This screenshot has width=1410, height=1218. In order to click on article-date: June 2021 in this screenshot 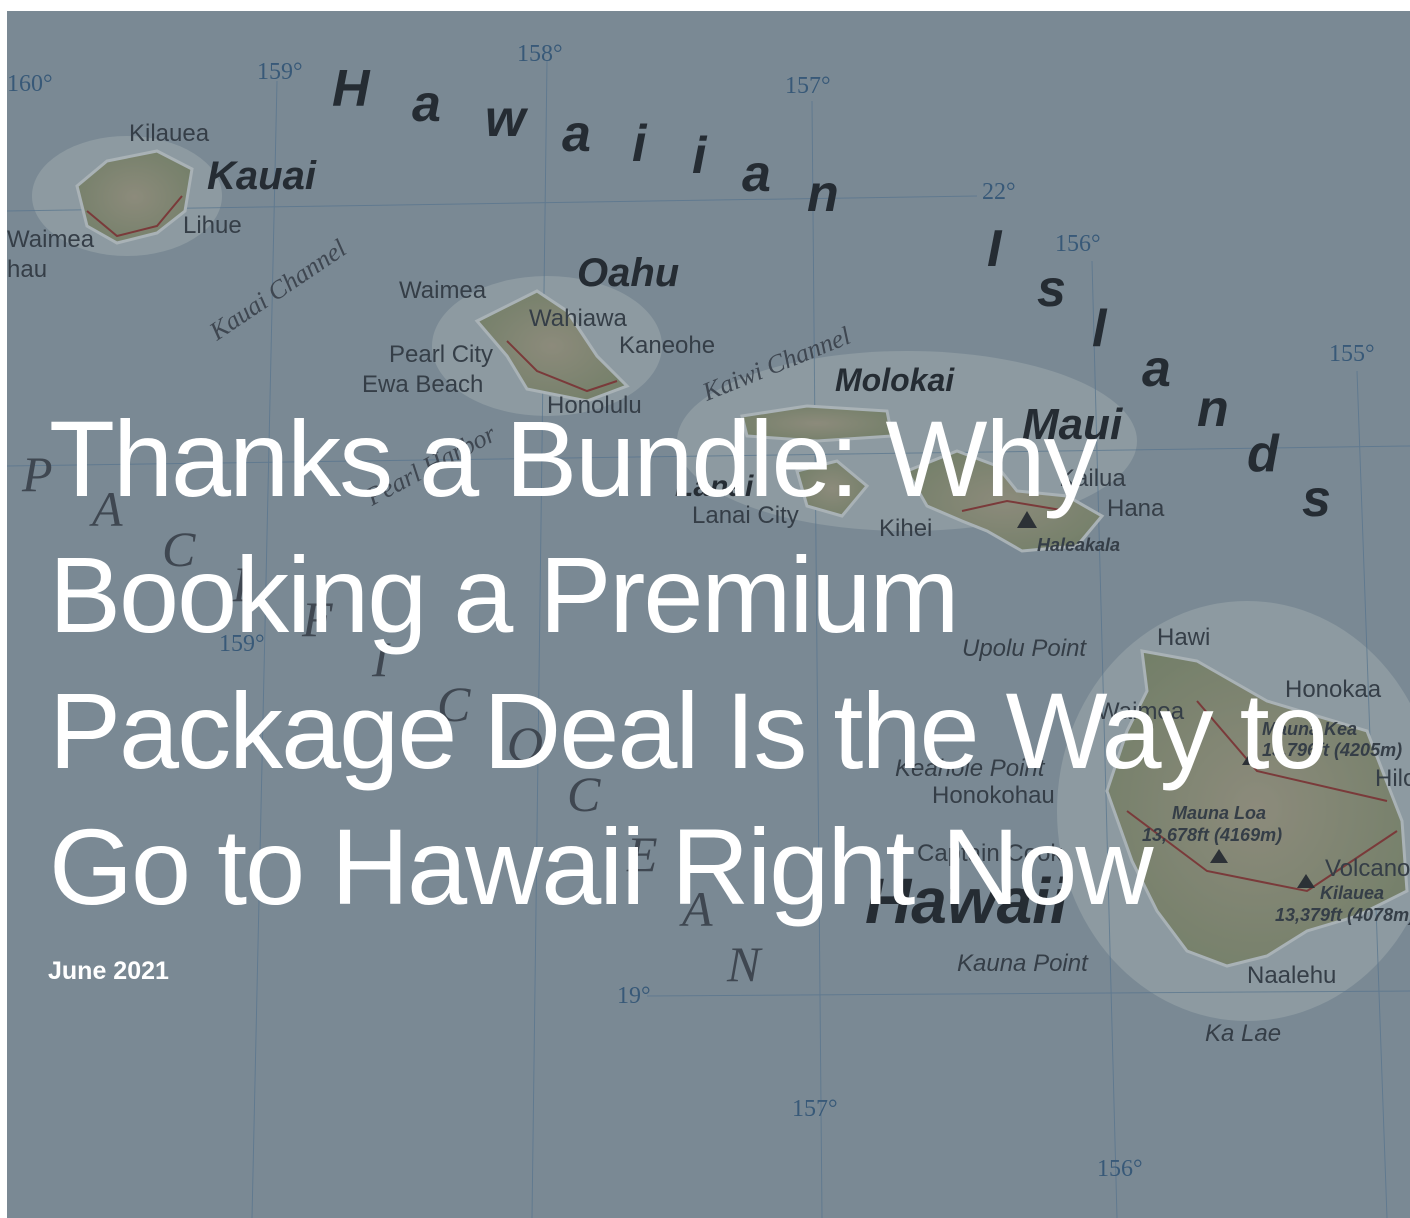, I will do `click(108, 971)`.